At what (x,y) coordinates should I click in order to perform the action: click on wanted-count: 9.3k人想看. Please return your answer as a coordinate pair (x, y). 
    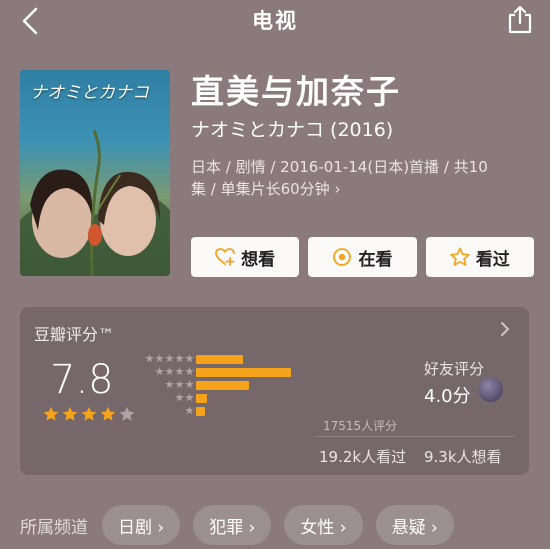
    Looking at the image, I should click on (463, 456).